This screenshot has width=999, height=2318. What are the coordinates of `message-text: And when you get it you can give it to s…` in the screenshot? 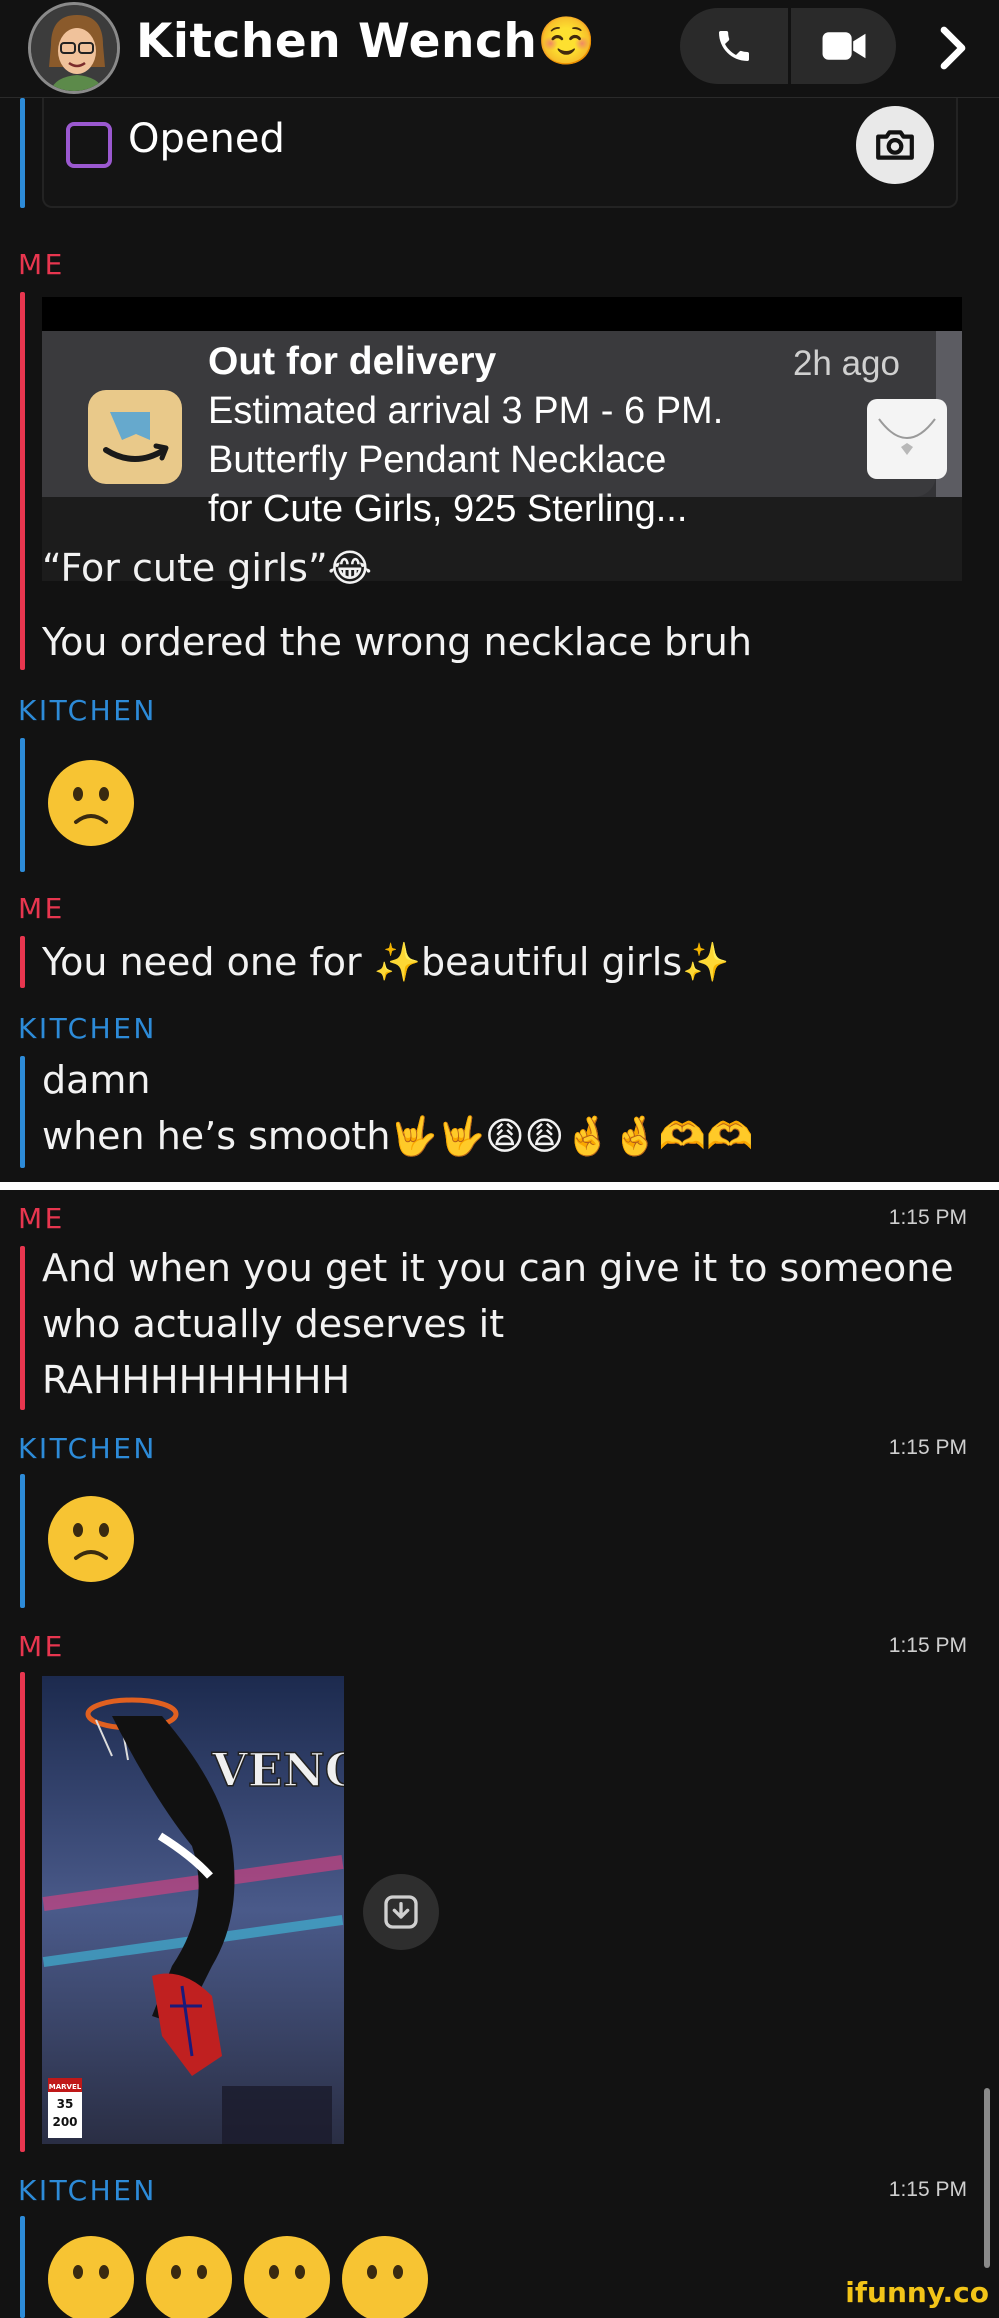 It's located at (498, 1268).